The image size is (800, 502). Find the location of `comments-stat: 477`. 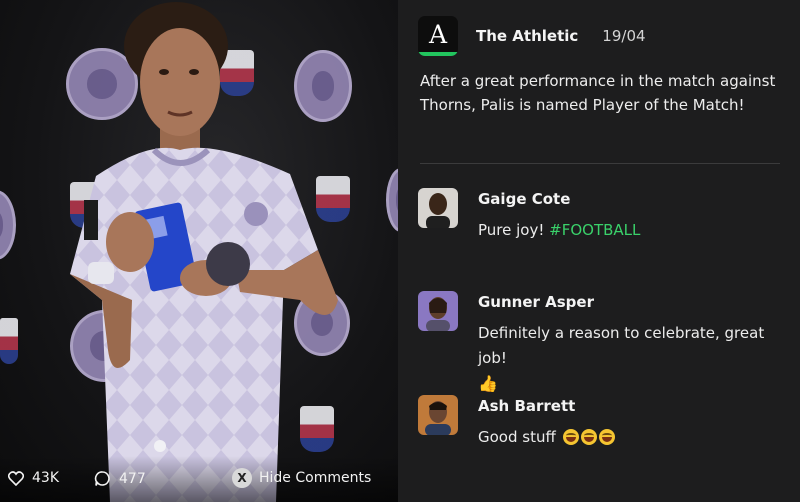

comments-stat: 477 is located at coordinates (120, 478).